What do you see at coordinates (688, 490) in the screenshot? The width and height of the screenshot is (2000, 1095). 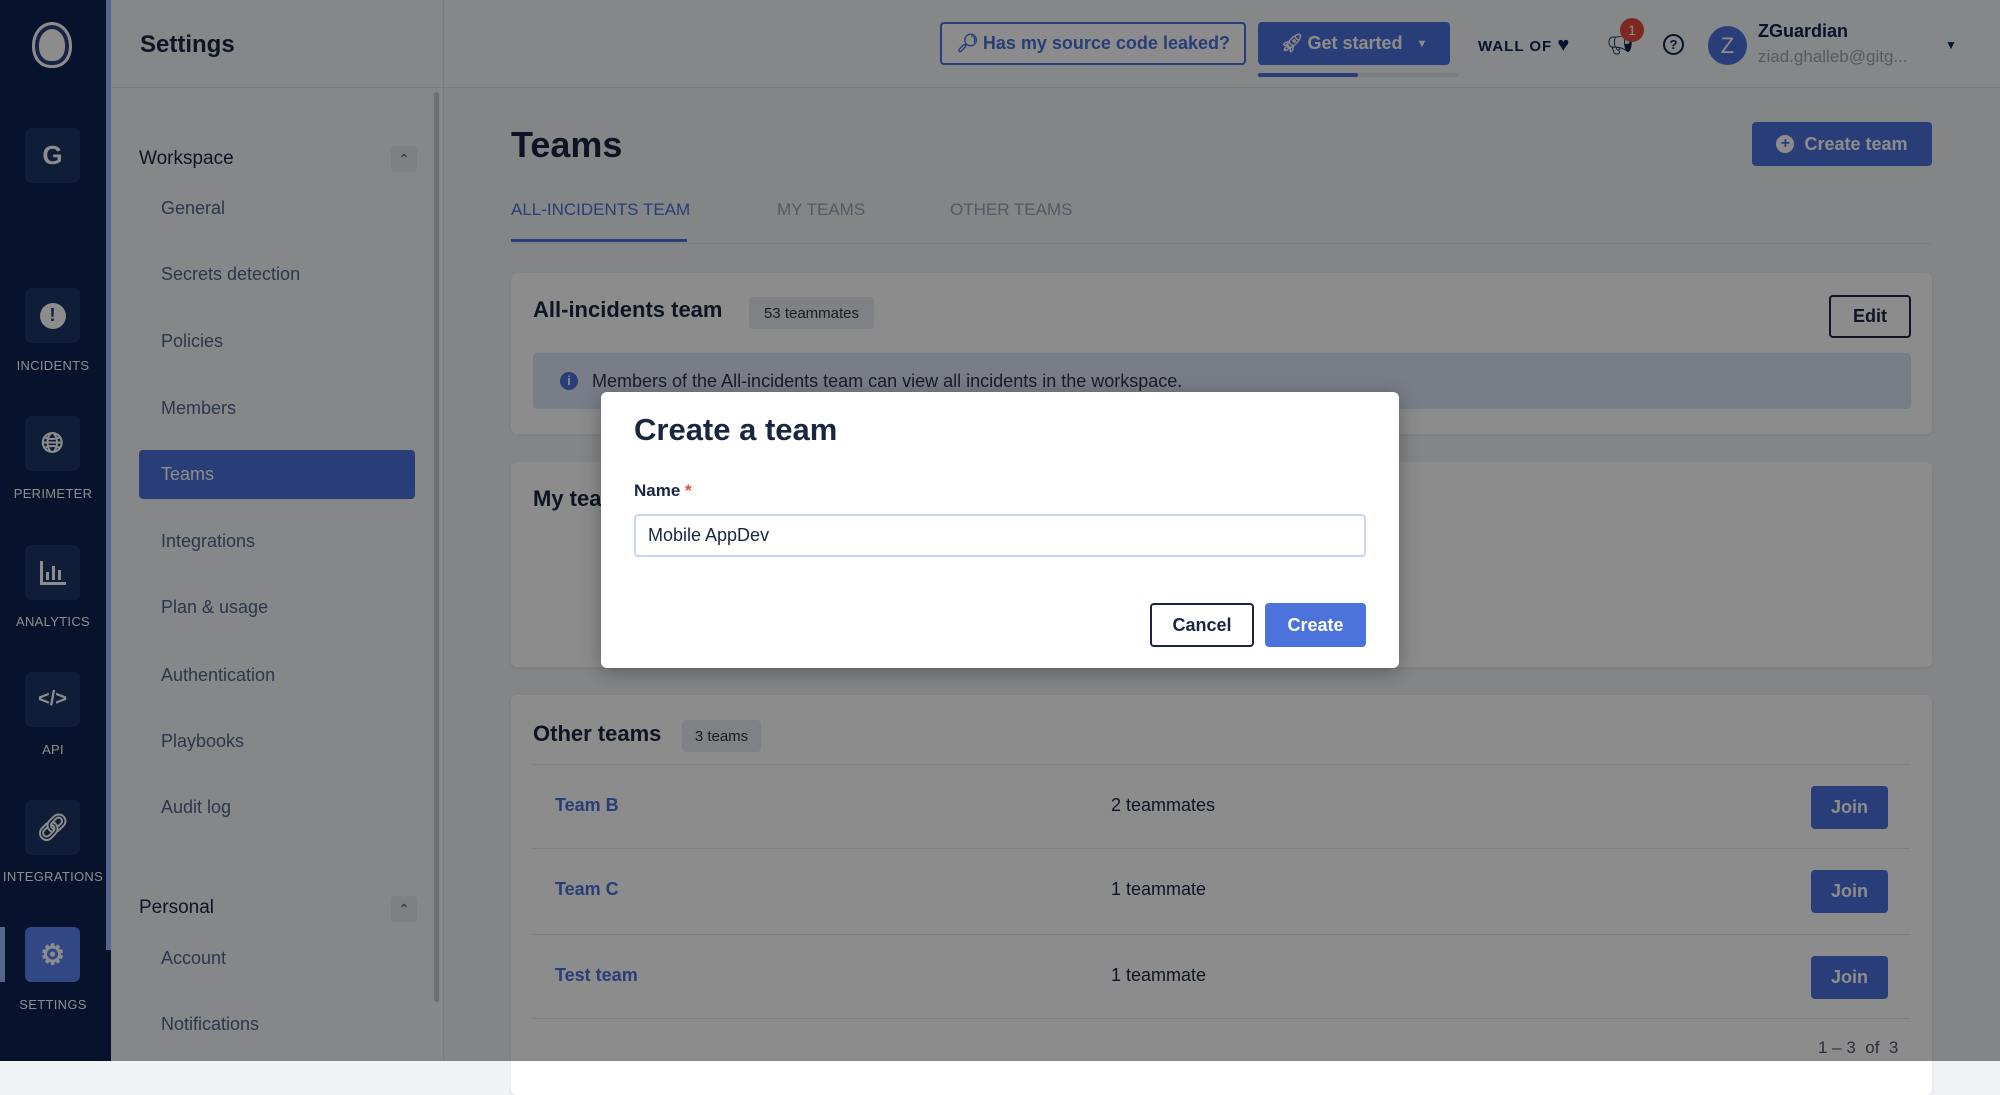 I see `required-mark: *` at bounding box center [688, 490].